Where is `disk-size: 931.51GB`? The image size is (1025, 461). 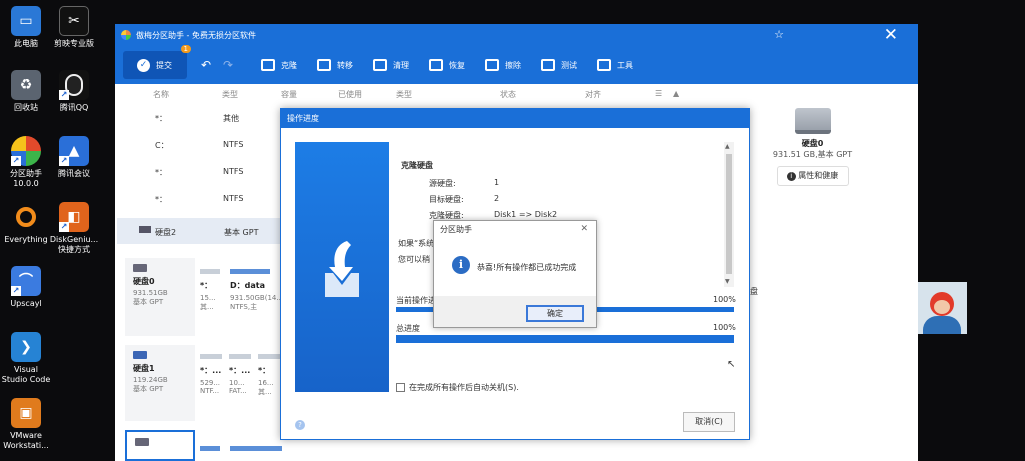
disk-size: 931.51GB is located at coordinates (150, 293).